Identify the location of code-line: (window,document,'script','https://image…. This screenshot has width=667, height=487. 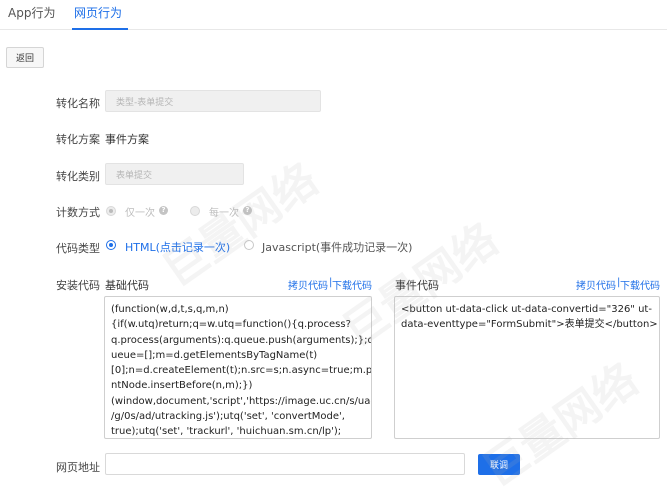
(241, 401).